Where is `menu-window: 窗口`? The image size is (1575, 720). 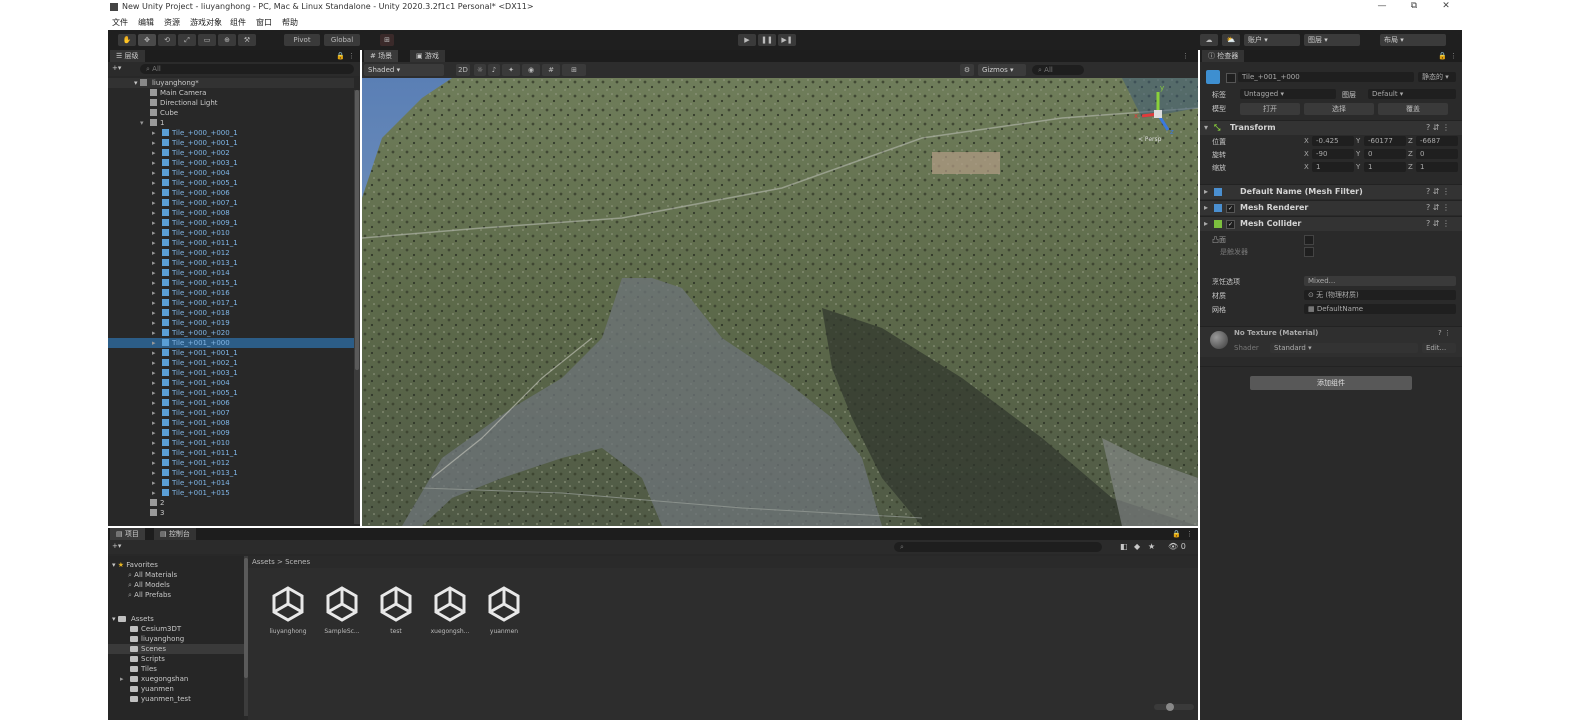 menu-window: 窗口 is located at coordinates (264, 22).